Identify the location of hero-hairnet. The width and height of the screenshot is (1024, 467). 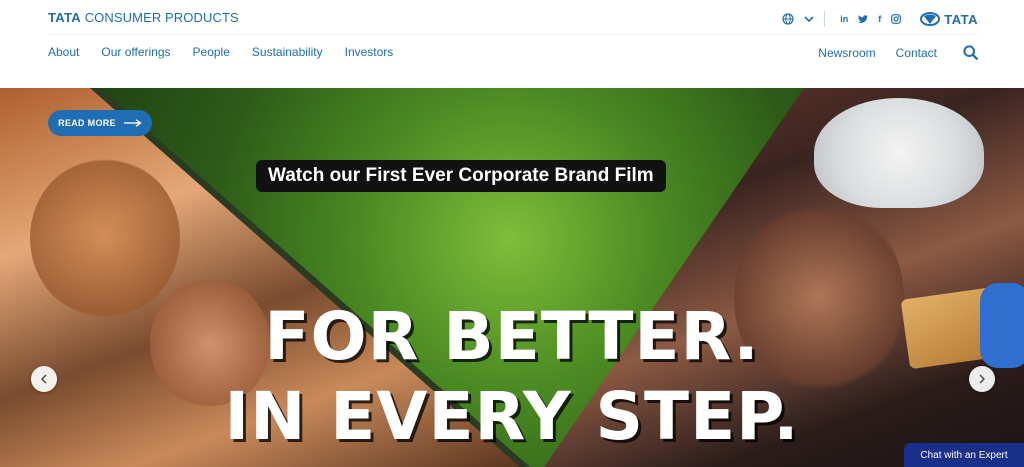
(899, 153).